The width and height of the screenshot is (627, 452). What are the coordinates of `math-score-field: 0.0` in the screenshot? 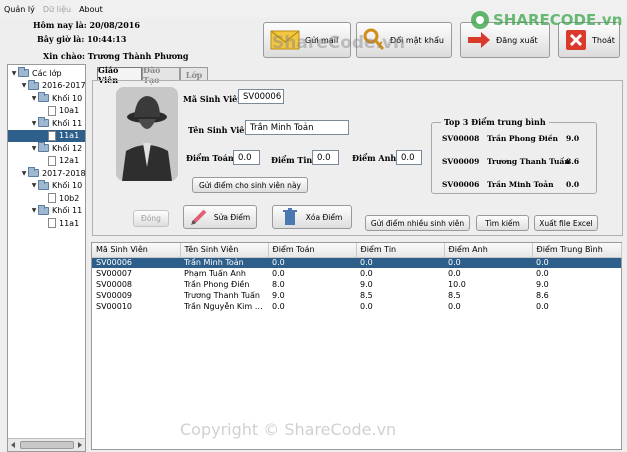 It's located at (246, 157).